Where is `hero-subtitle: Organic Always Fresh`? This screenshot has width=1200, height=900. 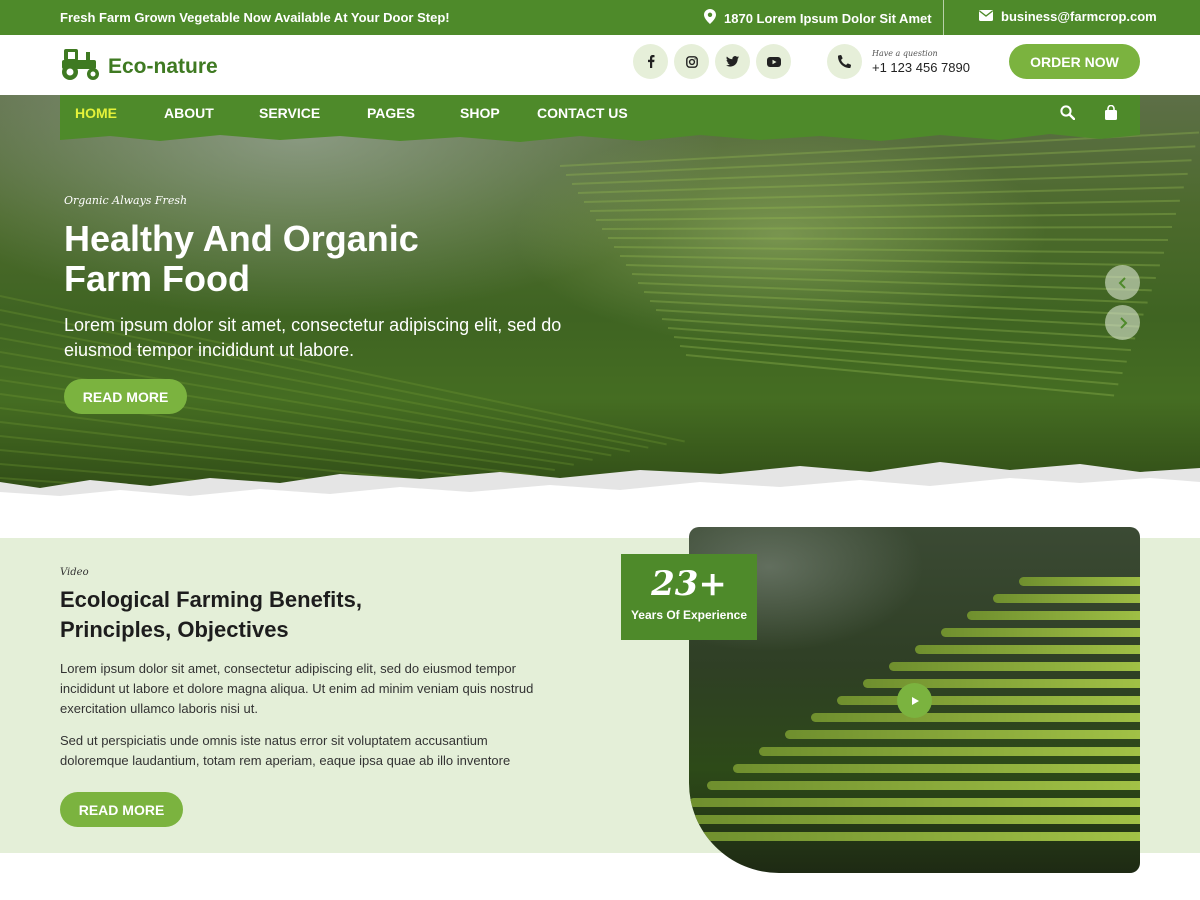
hero-subtitle: Organic Always Fresh is located at coordinates (126, 200).